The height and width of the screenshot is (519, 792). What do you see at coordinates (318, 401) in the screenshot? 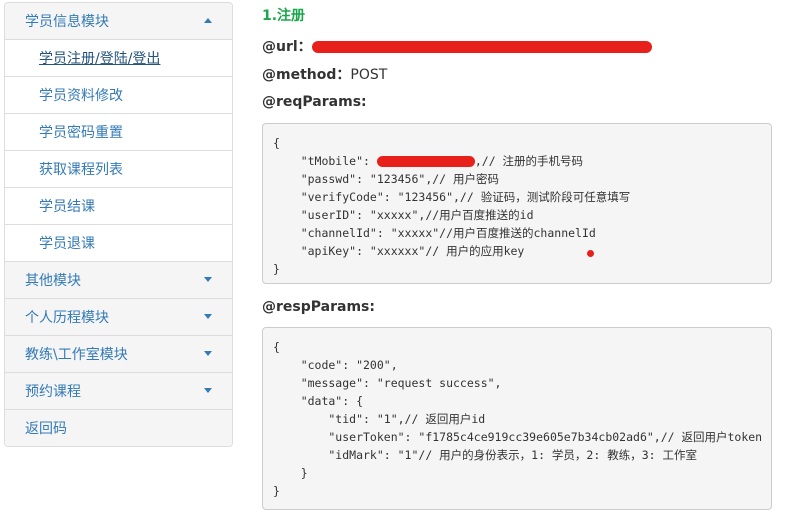
I see `code-line: "data": {` at bounding box center [318, 401].